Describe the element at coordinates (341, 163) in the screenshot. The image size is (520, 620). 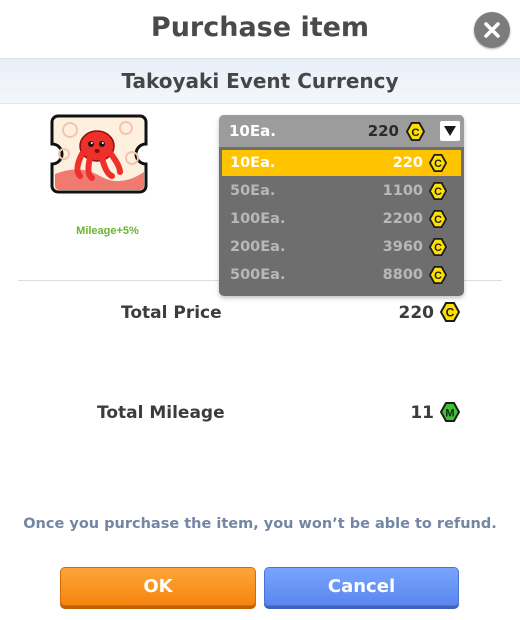
I see `dropdown-option: 10Ea. 220 C` at that location.